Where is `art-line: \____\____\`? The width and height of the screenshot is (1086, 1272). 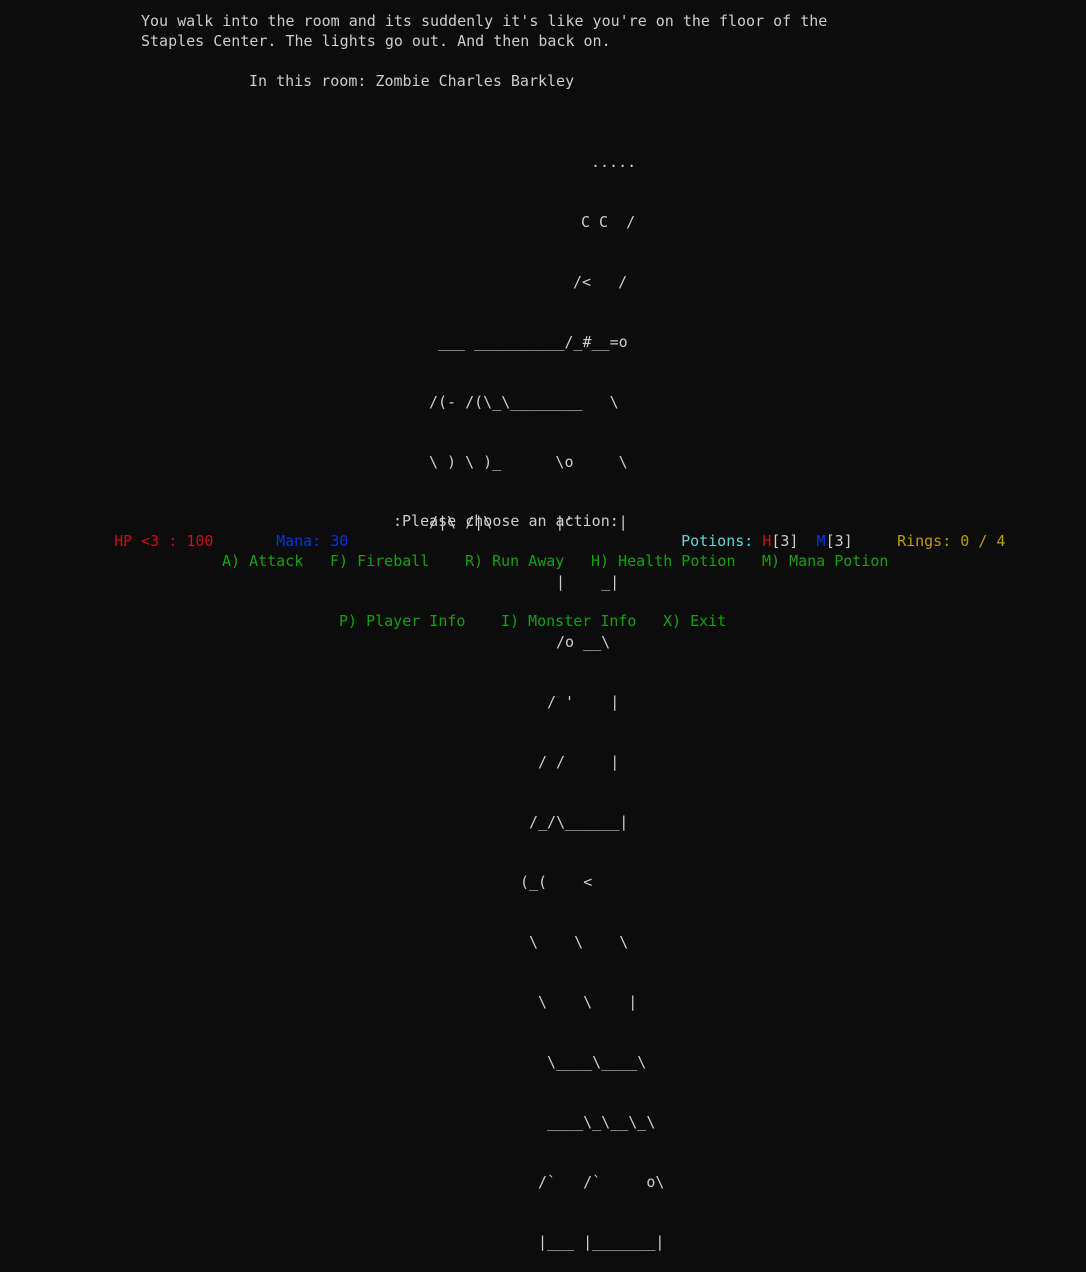
art-line: \____\____\ is located at coordinates (597, 1062).